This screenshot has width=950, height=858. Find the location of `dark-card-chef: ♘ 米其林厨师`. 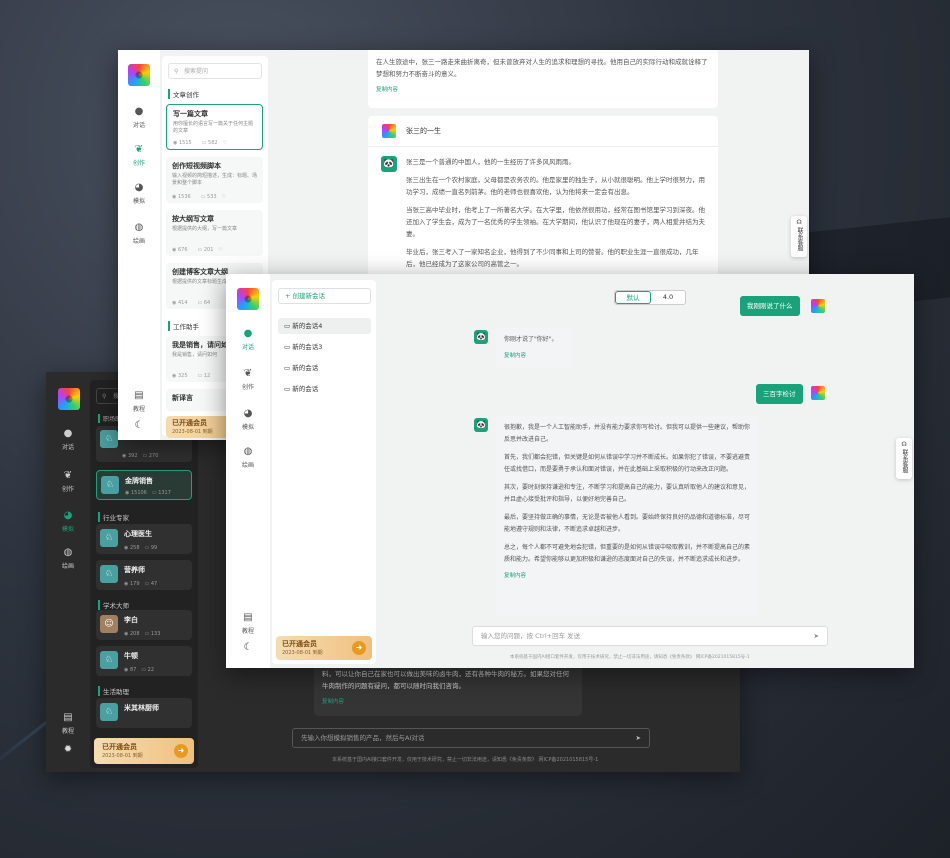

dark-card-chef: ♘ 米其林厨师 is located at coordinates (144, 713).